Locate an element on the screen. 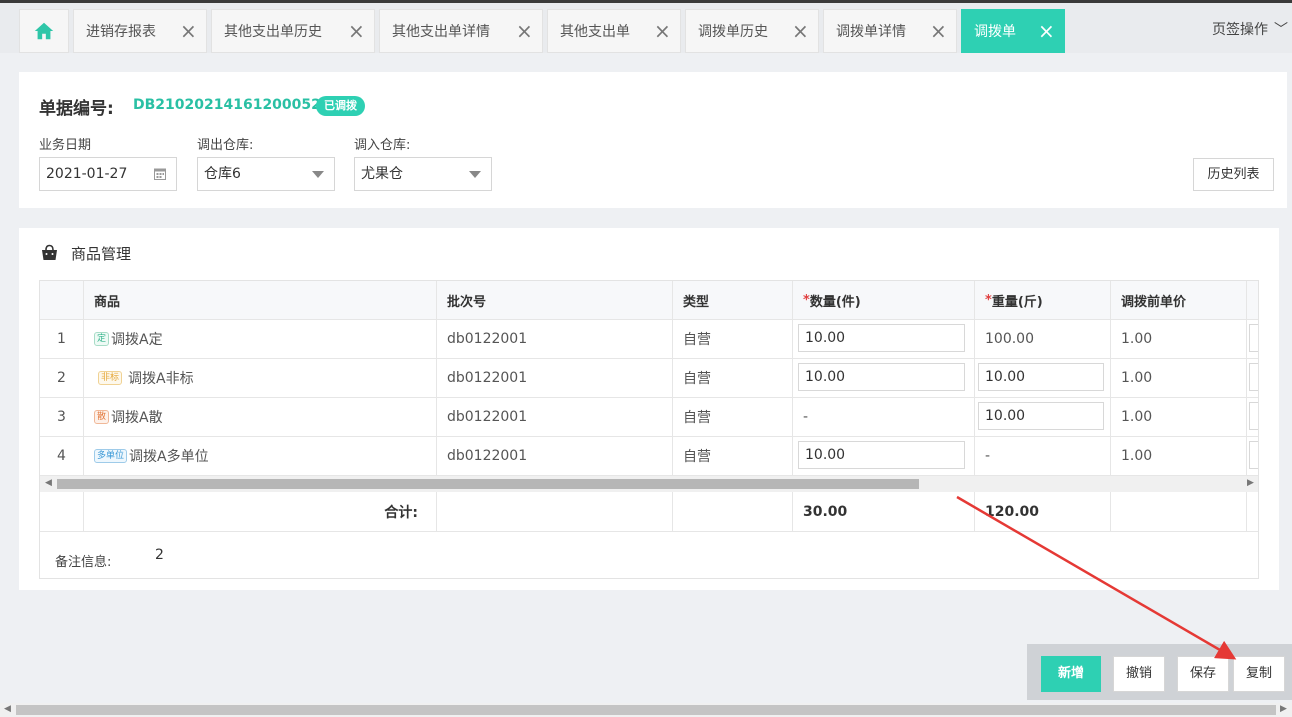  scroll-thumb is located at coordinates (488, 484).